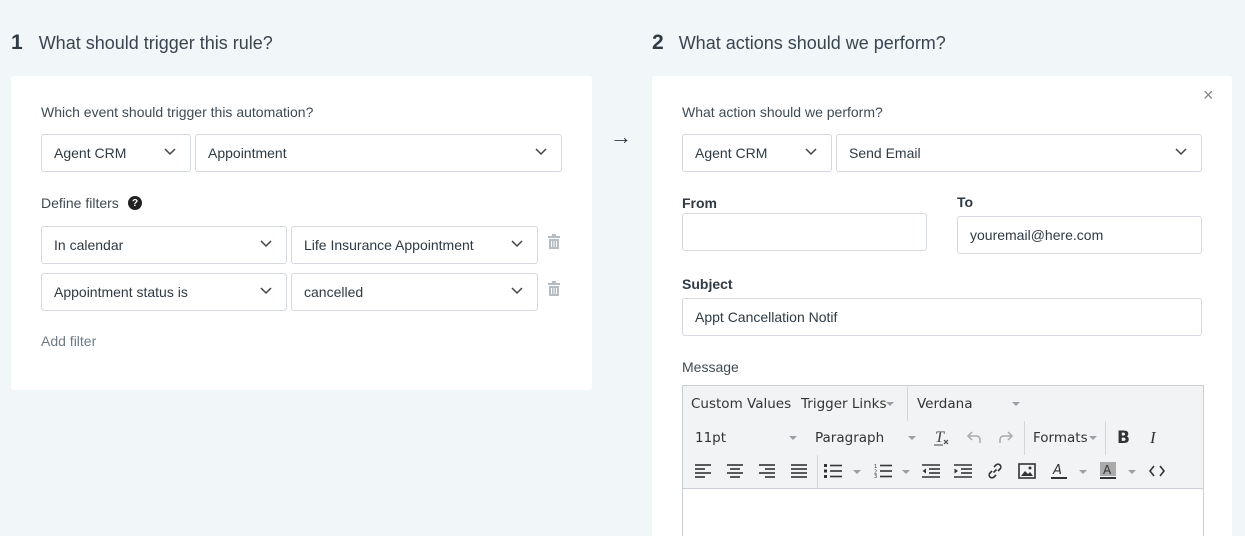 The width and height of the screenshot is (1245, 536). Describe the element at coordinates (80, 203) in the screenshot. I see `filters-label: Define filters` at that location.